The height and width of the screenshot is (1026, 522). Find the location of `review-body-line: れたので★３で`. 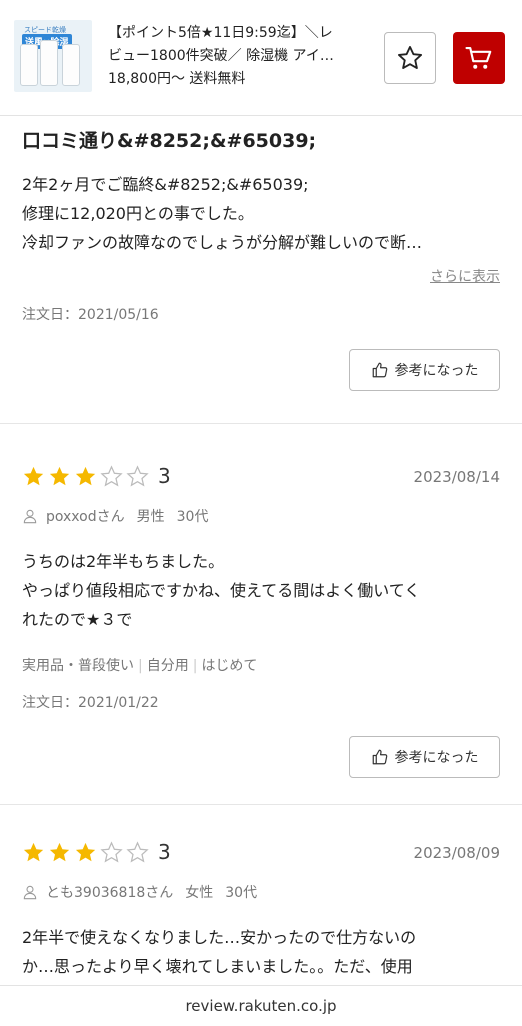

review-body-line: れたので★３で is located at coordinates (77, 619).